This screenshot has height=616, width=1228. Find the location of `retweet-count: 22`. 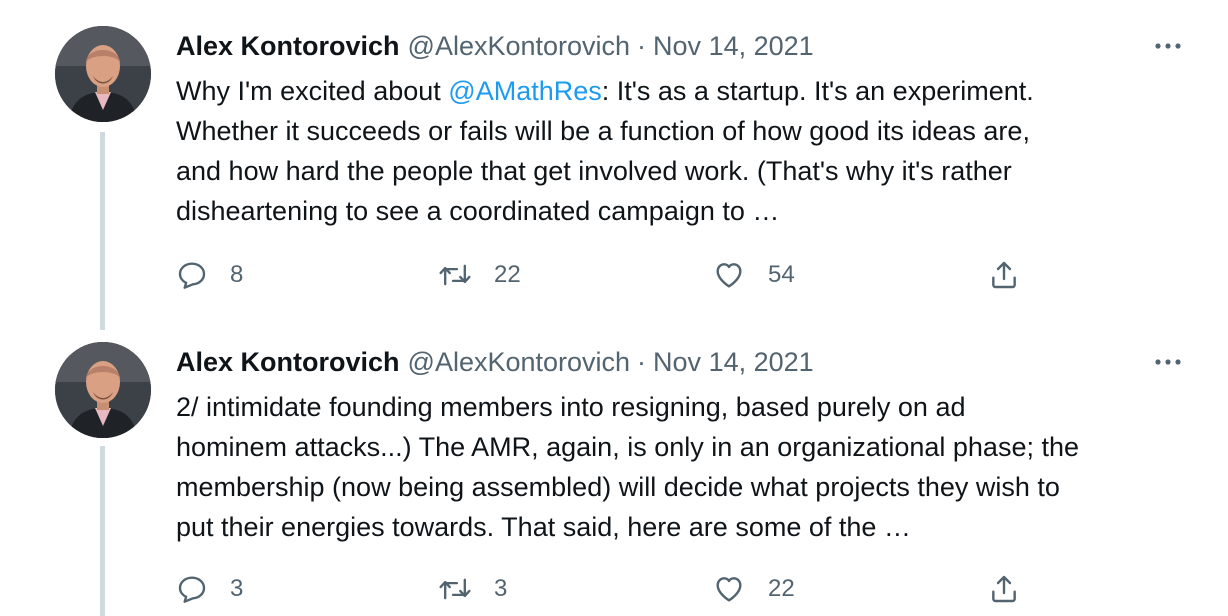

retweet-count: 22 is located at coordinates (507, 274).